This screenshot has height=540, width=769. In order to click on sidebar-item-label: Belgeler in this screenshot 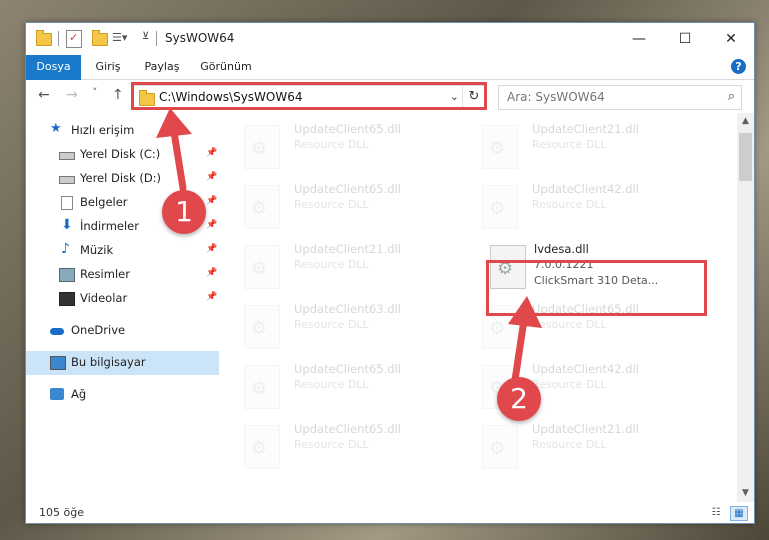, I will do `click(104, 202)`.